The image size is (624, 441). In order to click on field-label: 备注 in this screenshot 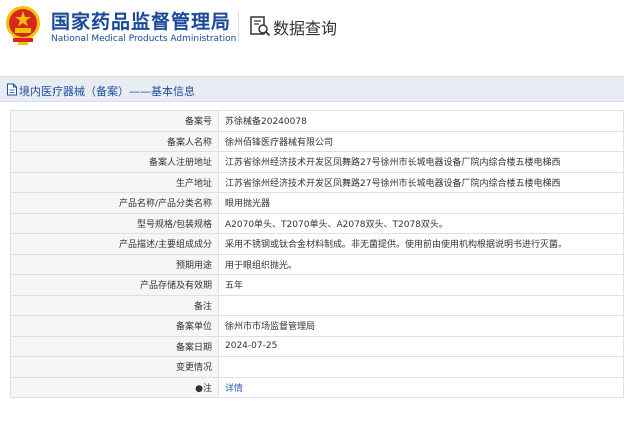, I will do `click(114, 305)`.